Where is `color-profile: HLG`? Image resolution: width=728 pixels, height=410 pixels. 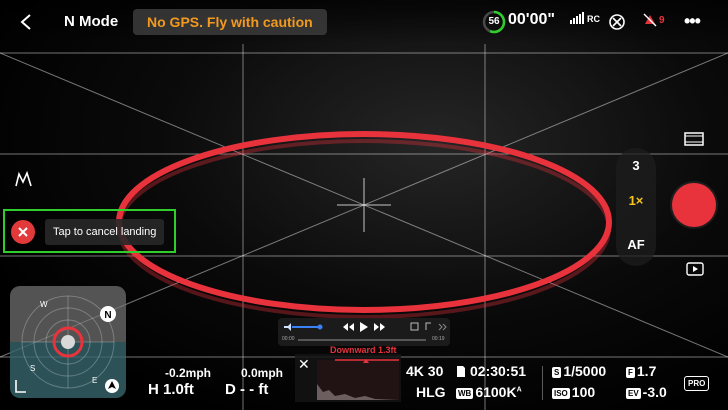 color-profile: HLG is located at coordinates (431, 392).